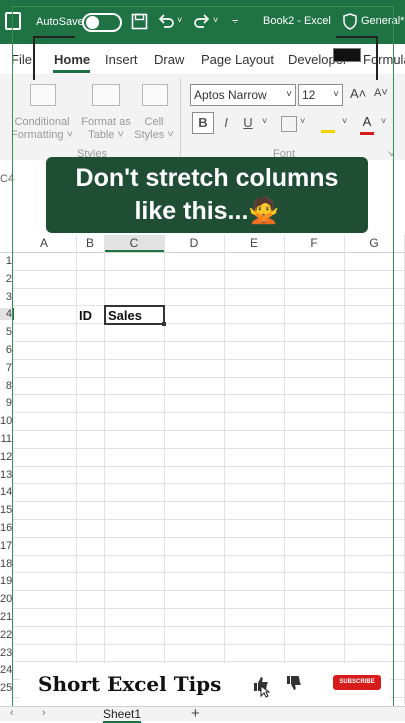 The image size is (405, 723). I want to click on row-header: 10, so click(6, 421).